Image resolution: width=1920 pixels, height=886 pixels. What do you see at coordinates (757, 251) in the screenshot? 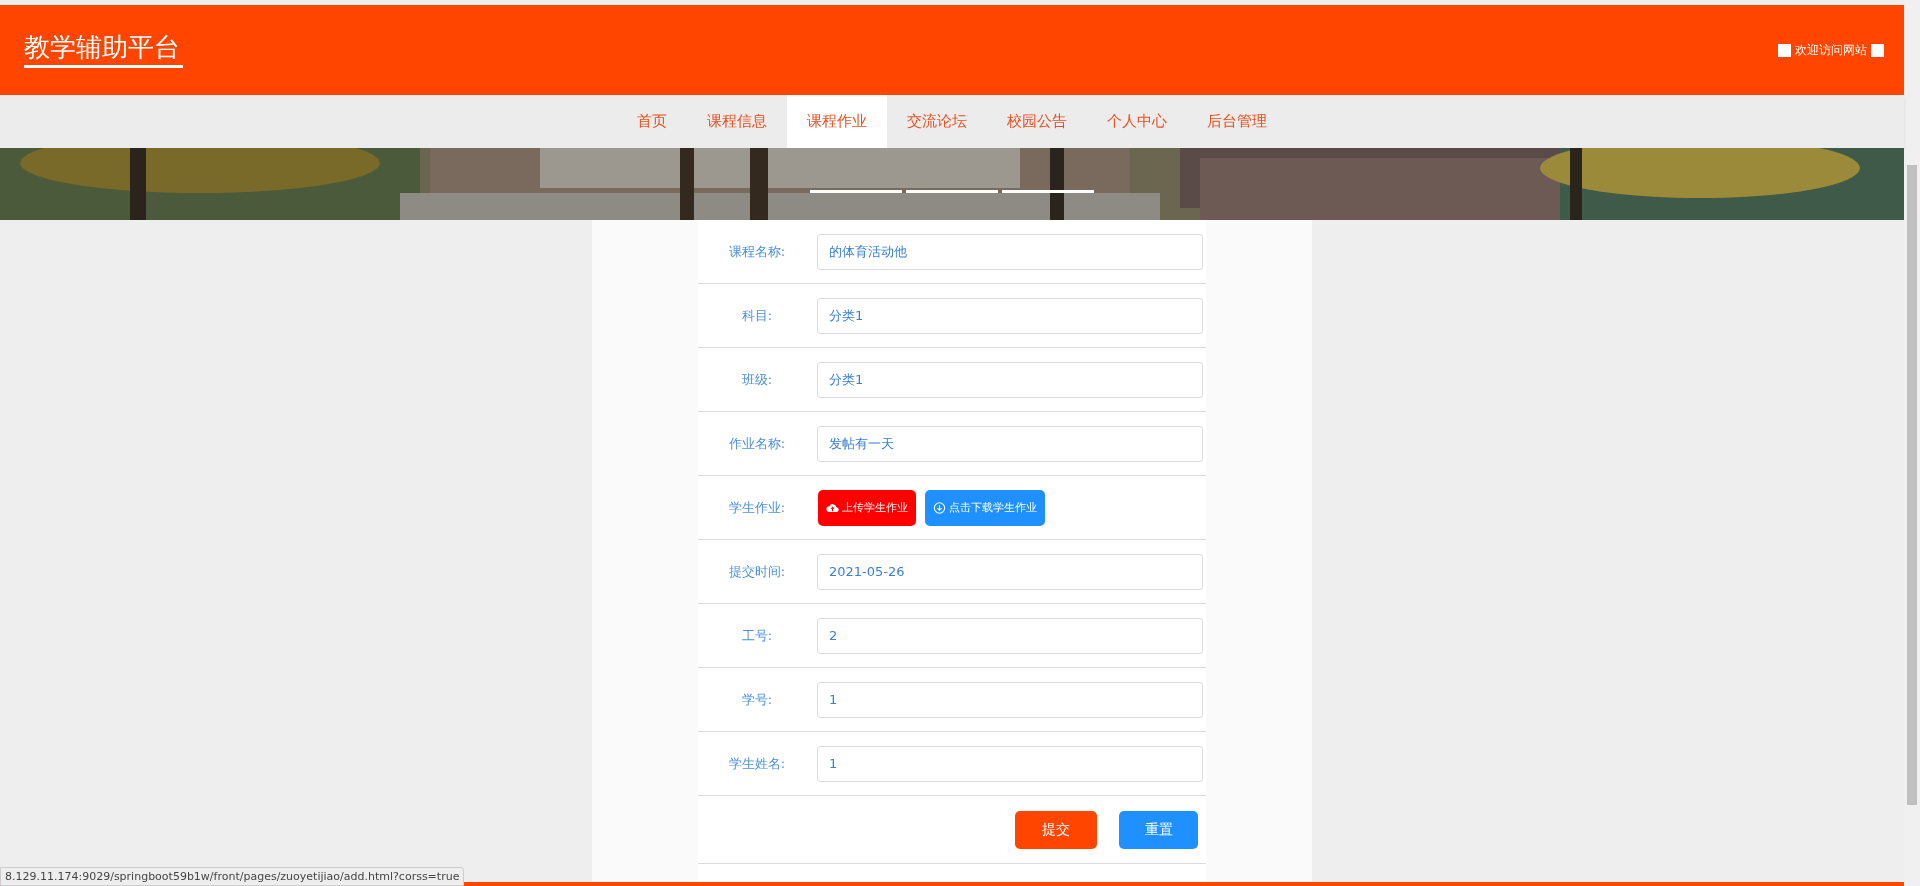
I see `field-label: 课程名称:` at bounding box center [757, 251].